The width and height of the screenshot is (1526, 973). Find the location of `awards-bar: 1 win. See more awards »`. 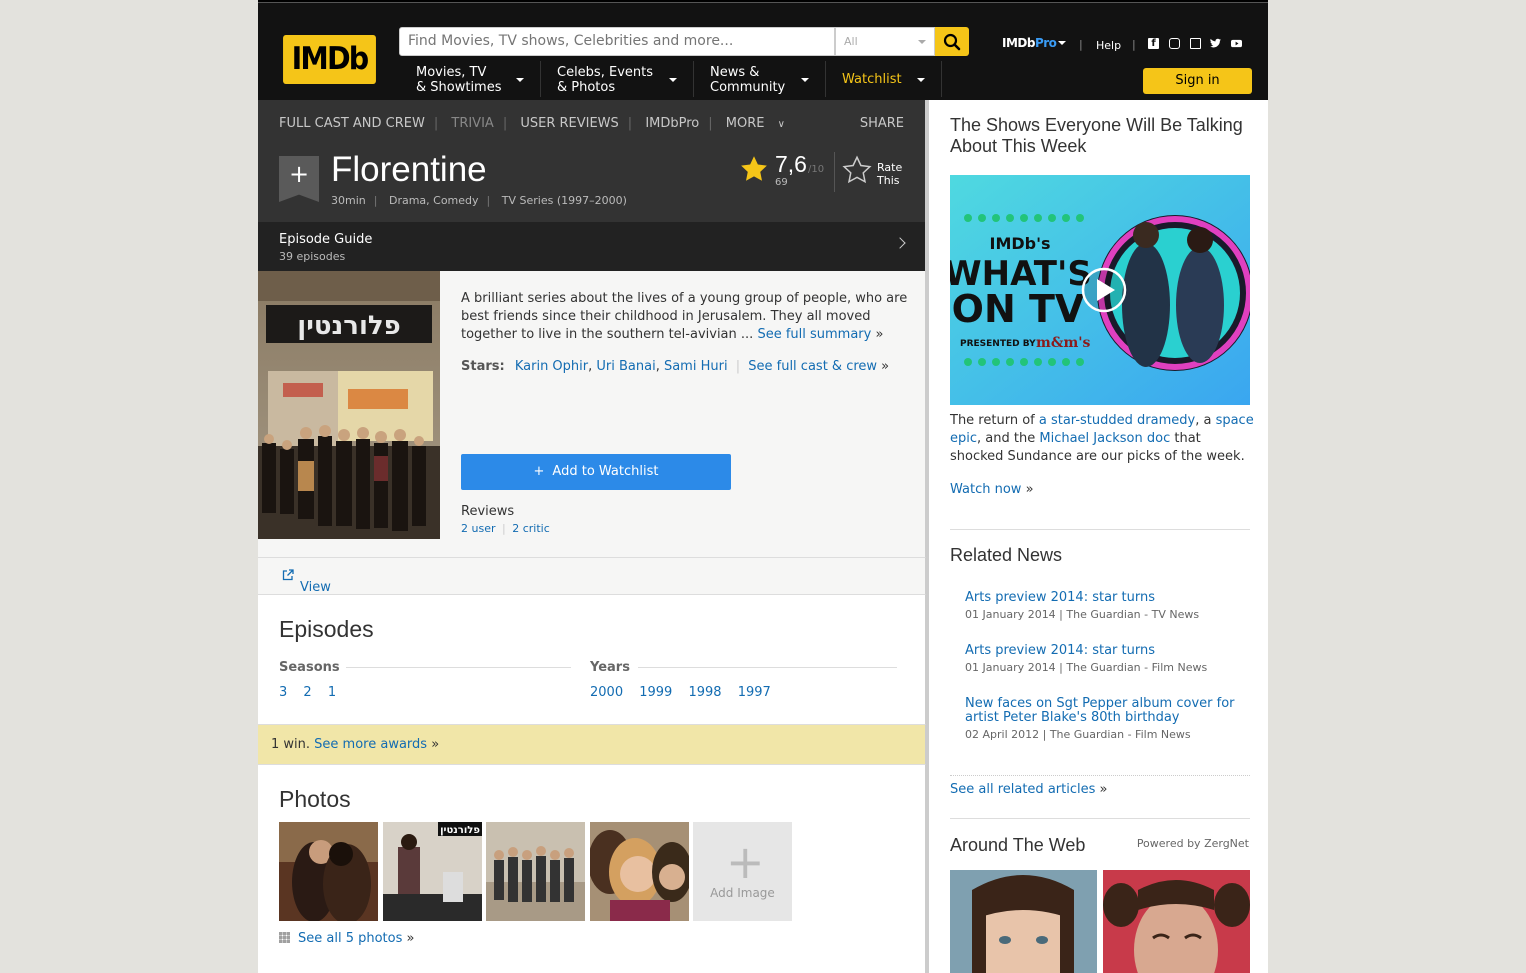

awards-bar: 1 win. See more awards » is located at coordinates (592, 744).